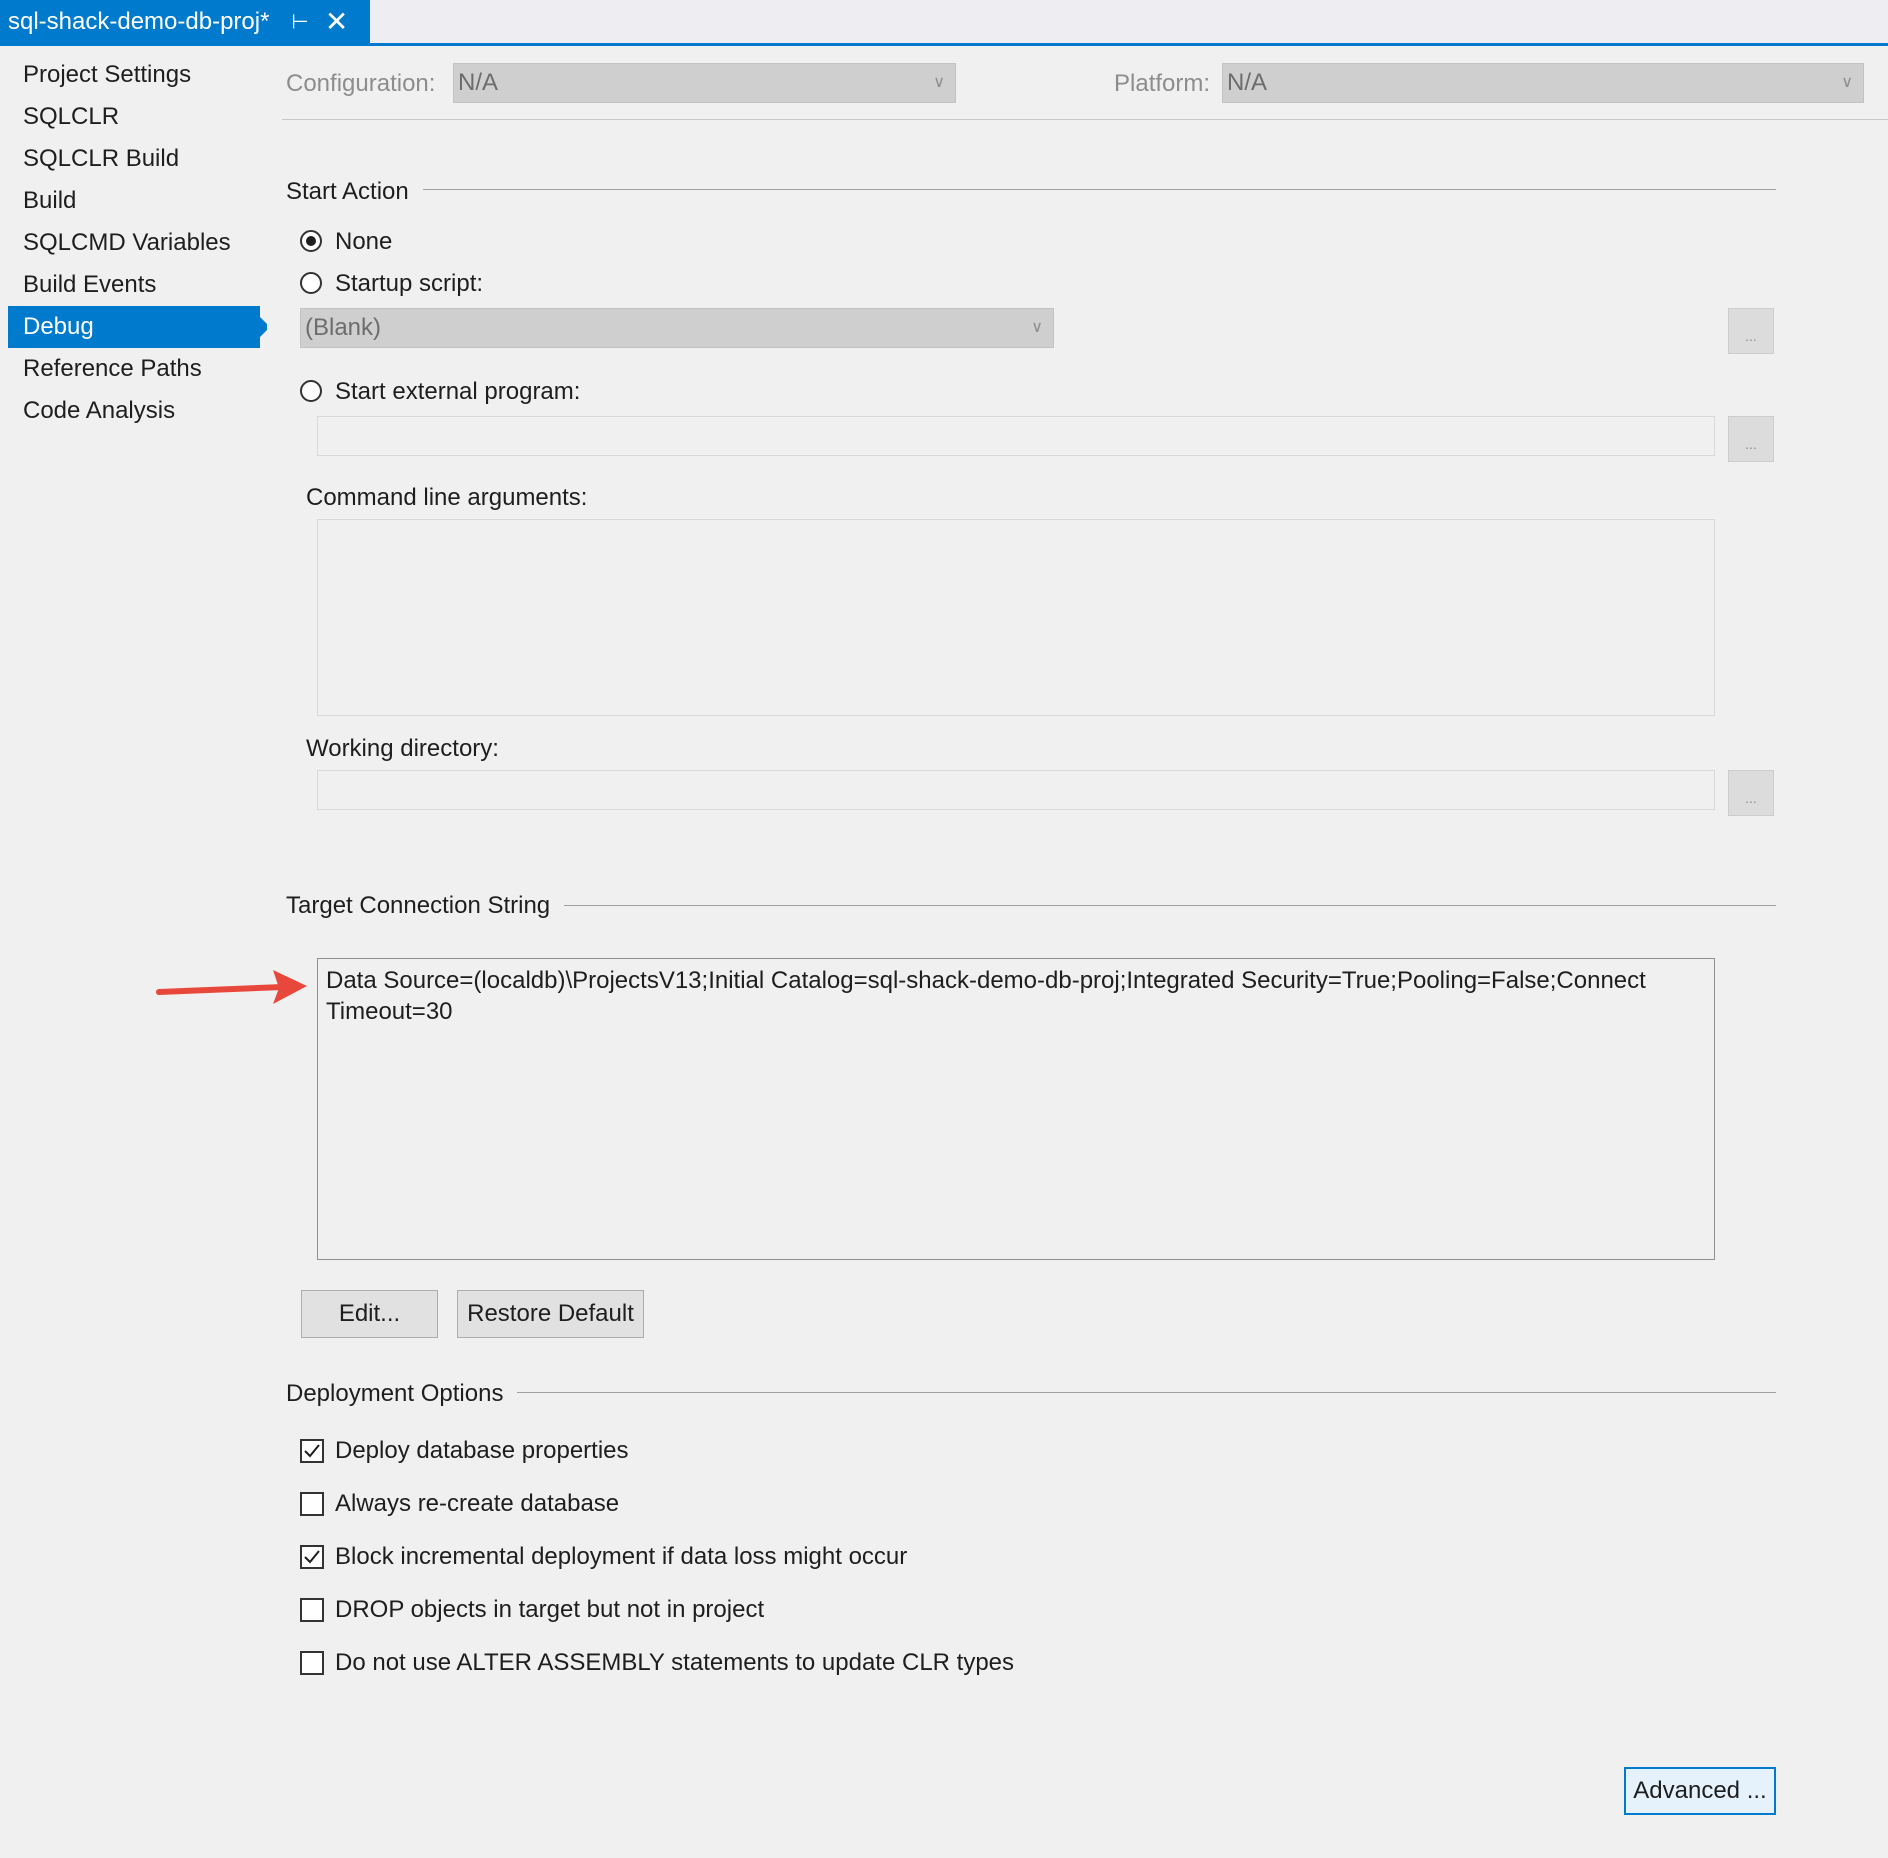 This screenshot has width=1888, height=1858. I want to click on nav-item-sqlcmd-variables: SQLCMD Variables, so click(134, 243).